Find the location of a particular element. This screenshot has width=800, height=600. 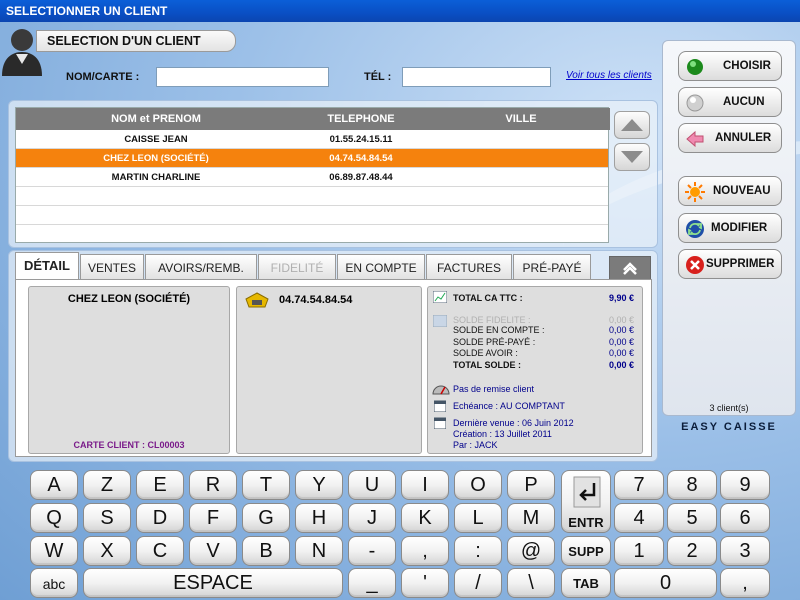

key-at: @ is located at coordinates (531, 551).